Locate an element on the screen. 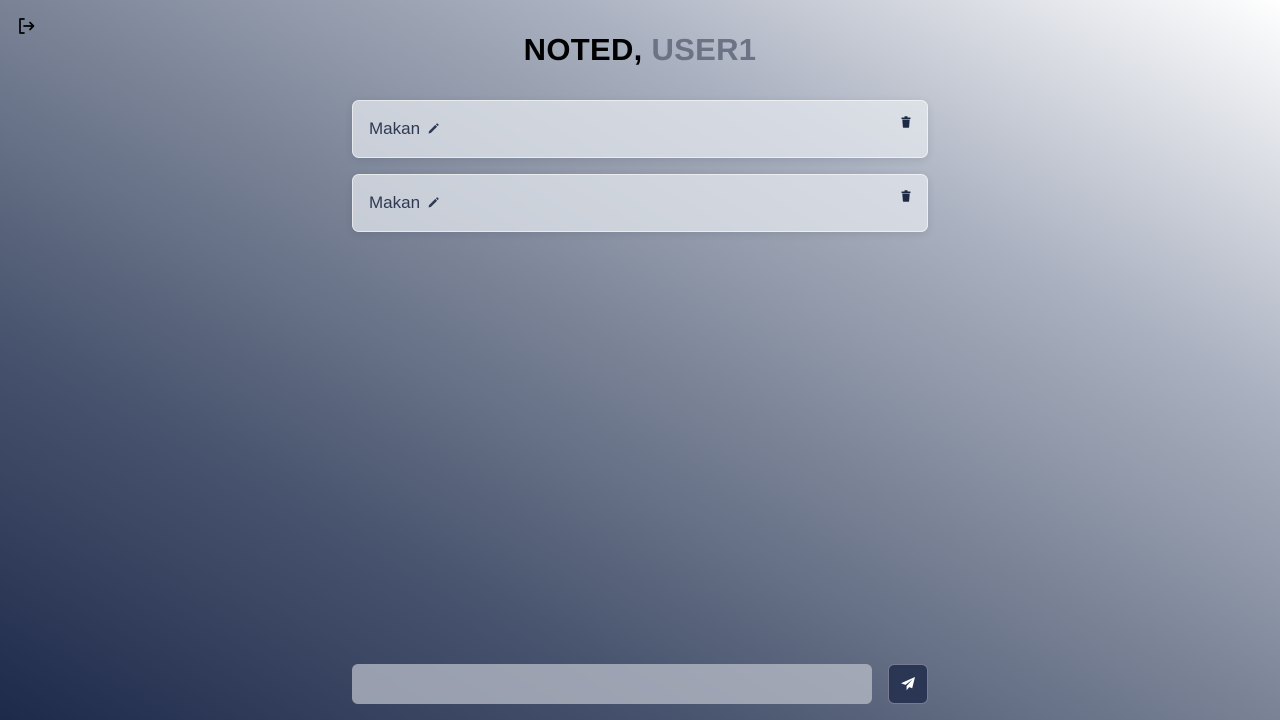 The image size is (1280, 720). username-text: USER1 is located at coordinates (704, 49).